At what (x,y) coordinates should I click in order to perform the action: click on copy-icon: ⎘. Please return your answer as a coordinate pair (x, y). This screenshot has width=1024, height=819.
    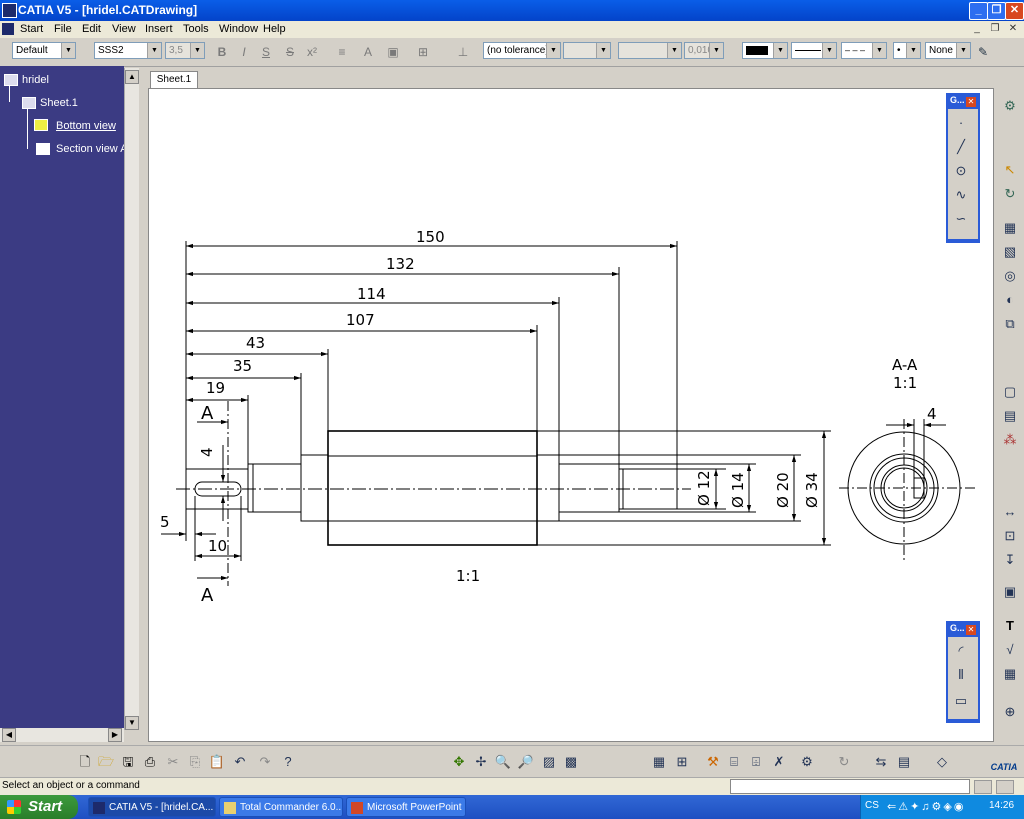
    Looking at the image, I should click on (195, 762).